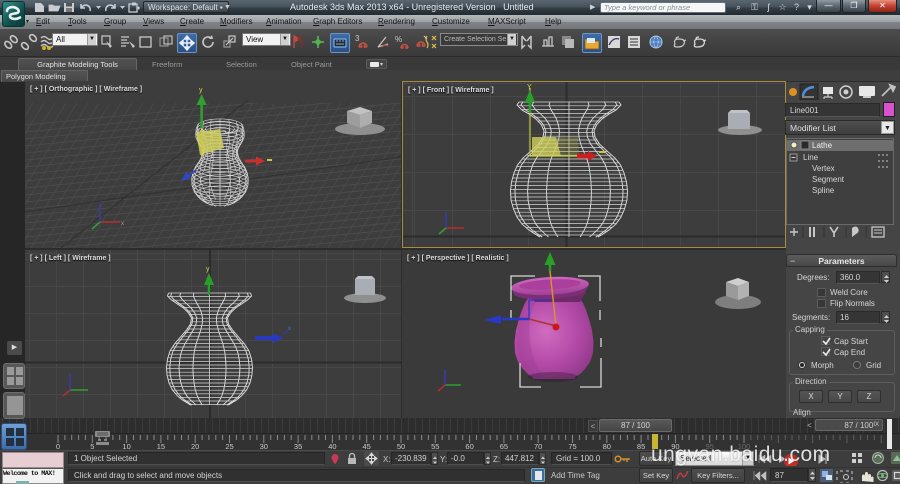  What do you see at coordinates (469, 446) in the screenshot?
I see `svg-text: 60` at bounding box center [469, 446].